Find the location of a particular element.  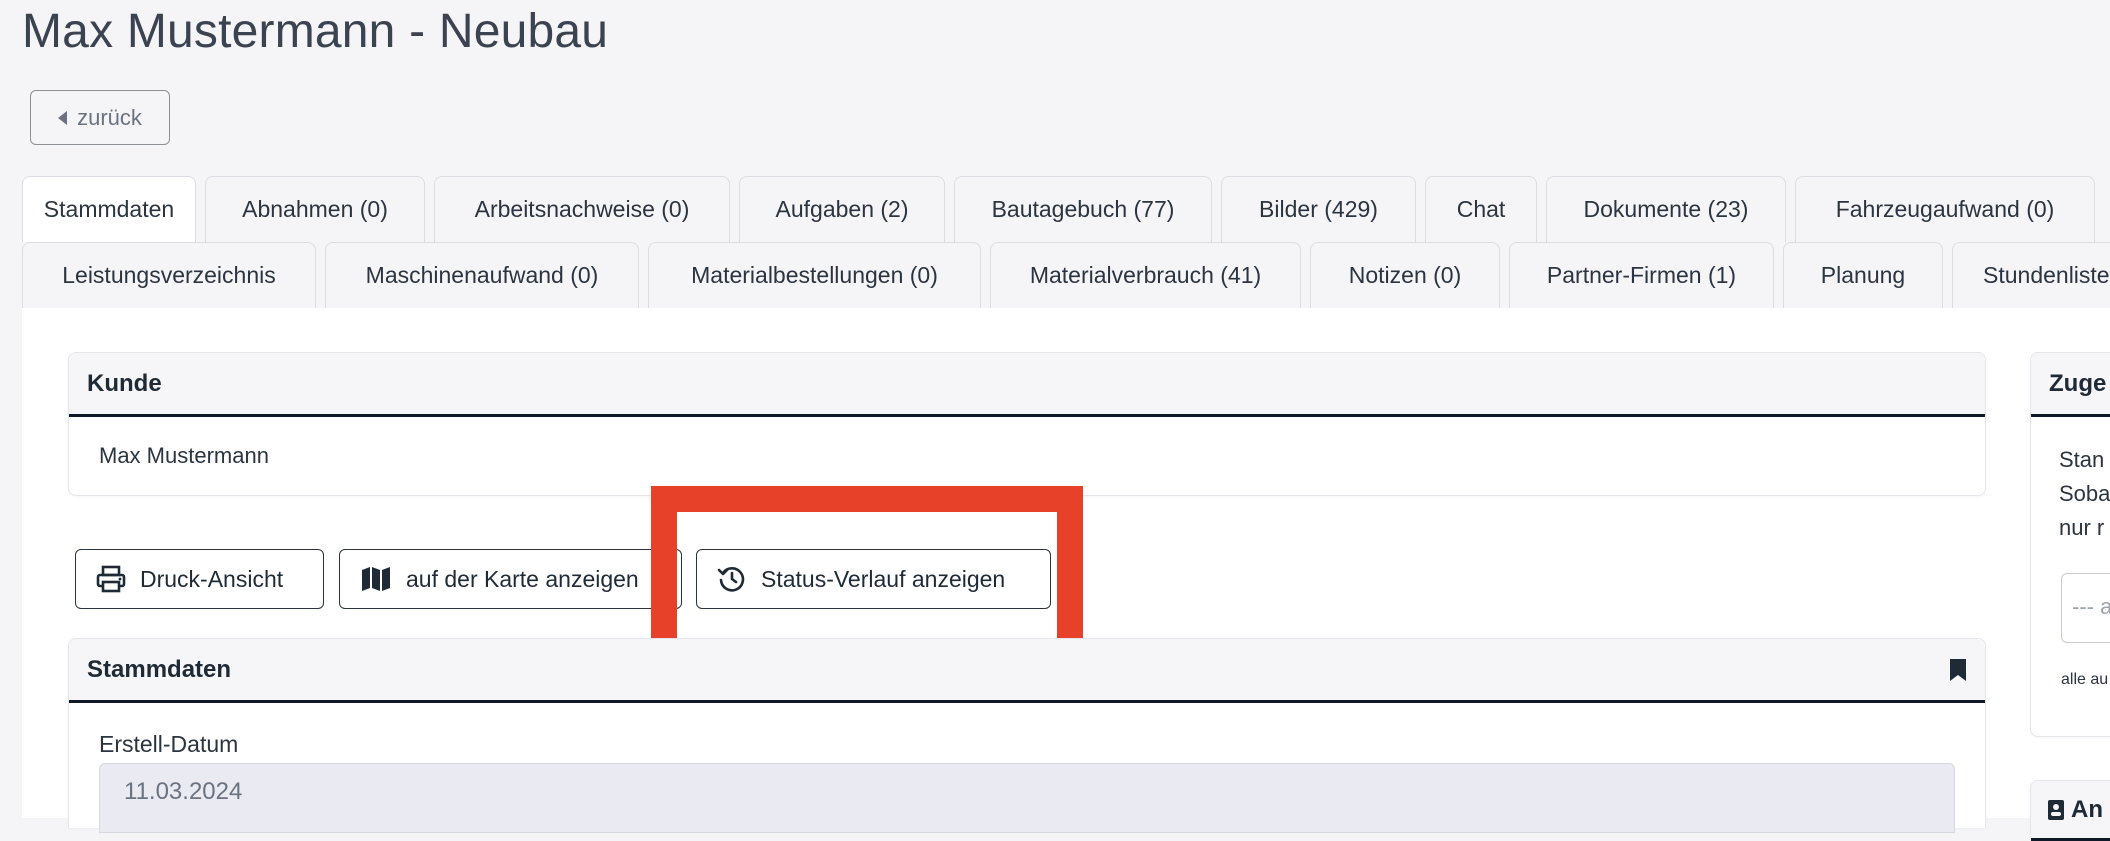

tab-arbeitsnachweise: Arbeitsnachweise (0) is located at coordinates (582, 209).